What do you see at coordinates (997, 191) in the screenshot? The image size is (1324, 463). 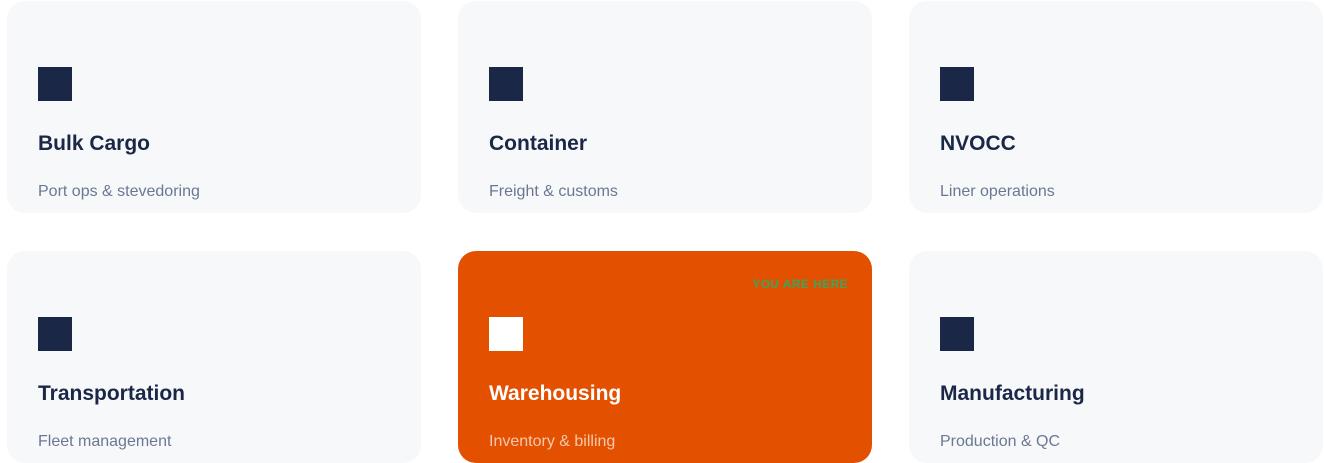 I see `card-subtitle: Liner operations` at bounding box center [997, 191].